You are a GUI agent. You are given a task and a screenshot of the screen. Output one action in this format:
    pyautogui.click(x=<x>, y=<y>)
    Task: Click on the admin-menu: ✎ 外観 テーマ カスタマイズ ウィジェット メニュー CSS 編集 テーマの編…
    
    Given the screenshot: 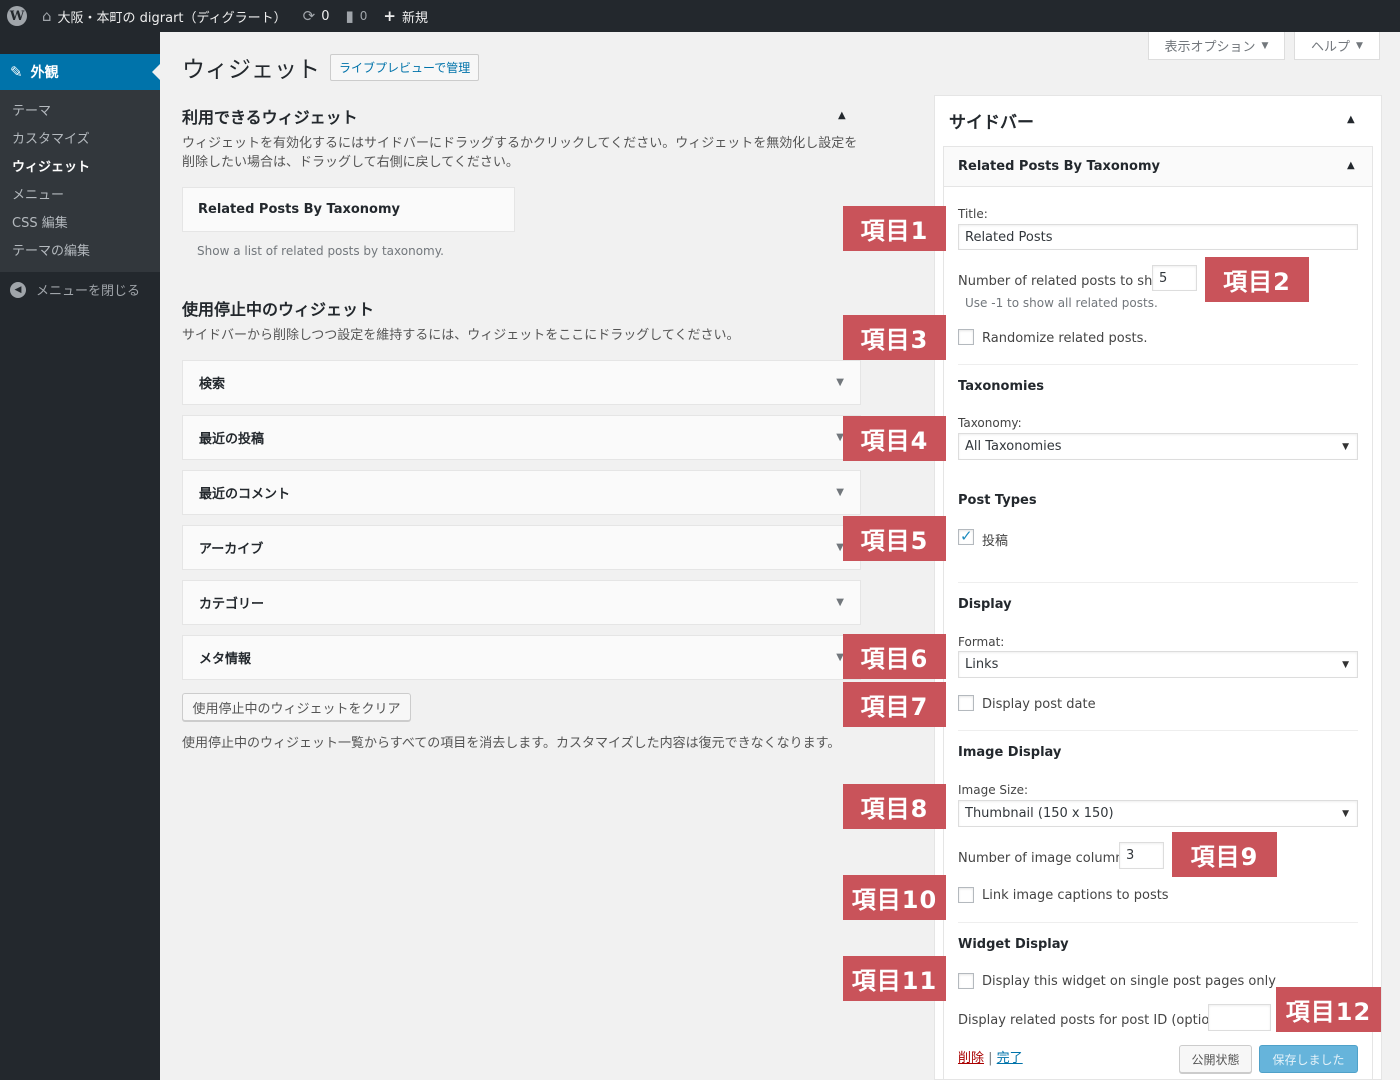 What is the action you would take?
    pyautogui.click(x=80, y=556)
    